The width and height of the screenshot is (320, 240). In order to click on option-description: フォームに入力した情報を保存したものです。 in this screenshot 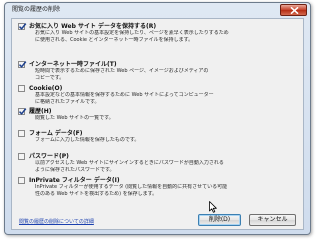, I will do `click(87, 140)`.